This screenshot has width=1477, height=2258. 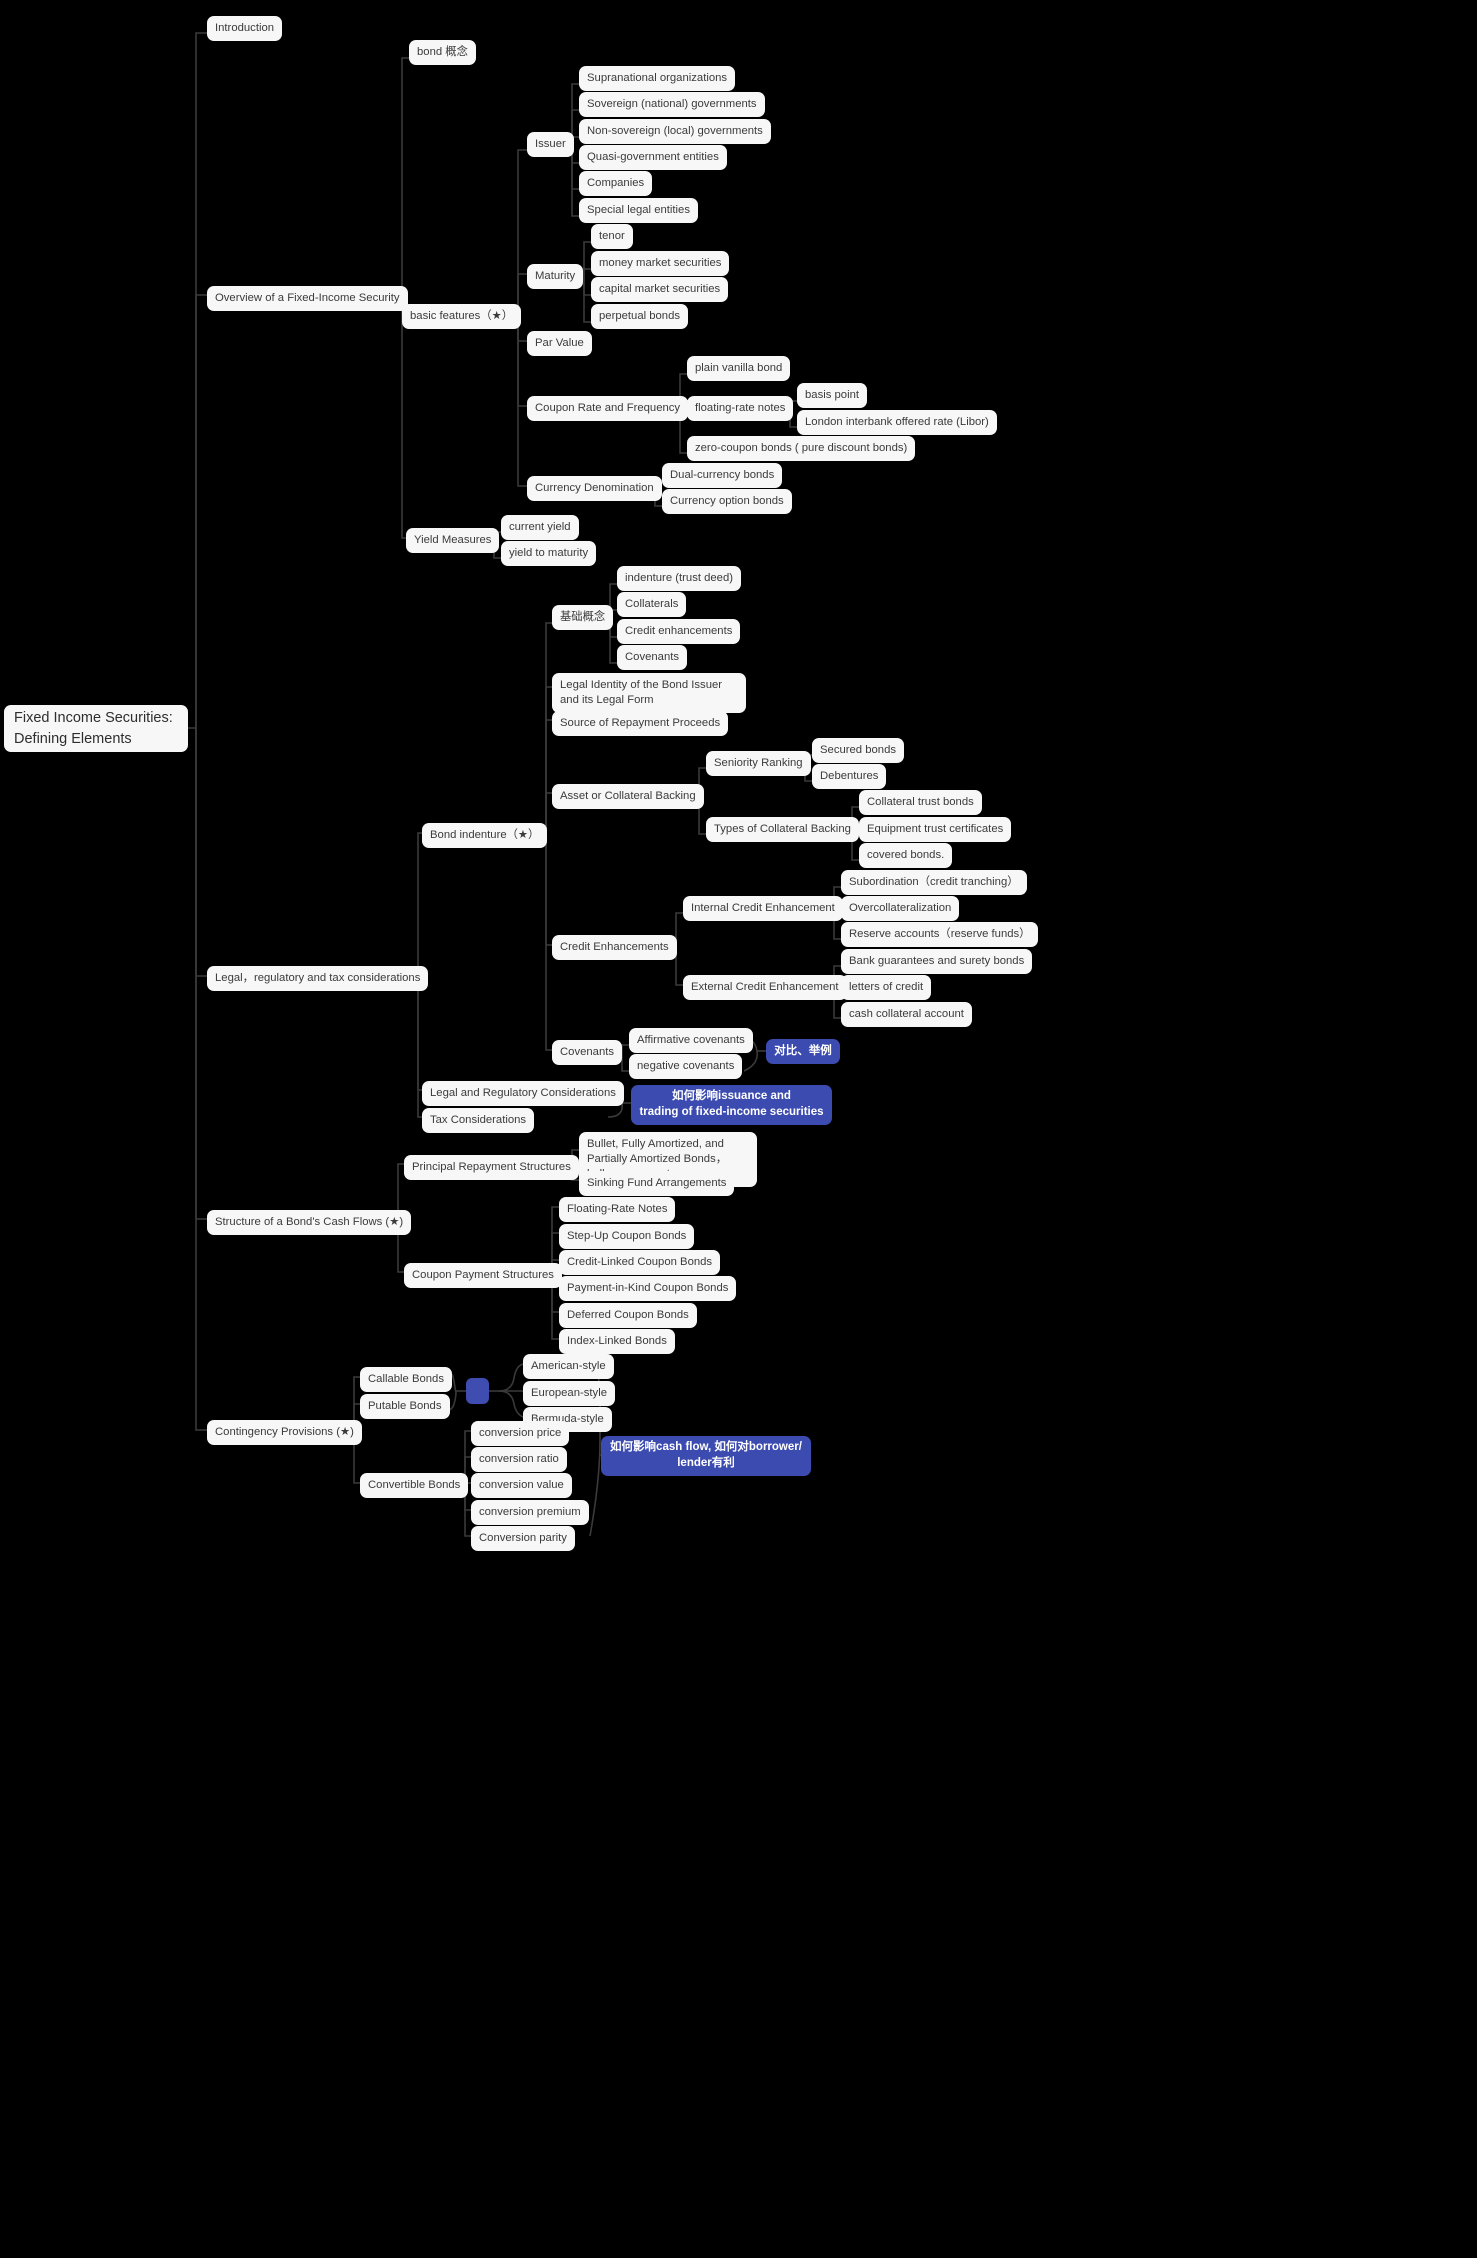 I want to click on node-label: Covenants, so click(x=587, y=1052).